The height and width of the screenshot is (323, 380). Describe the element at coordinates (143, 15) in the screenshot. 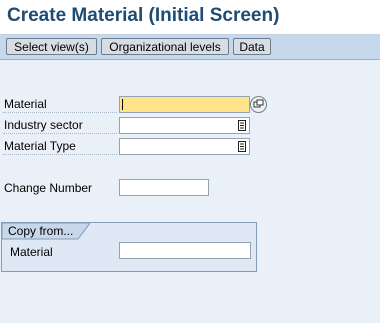

I see `page-title: Create Material (Initial Screen)` at that location.